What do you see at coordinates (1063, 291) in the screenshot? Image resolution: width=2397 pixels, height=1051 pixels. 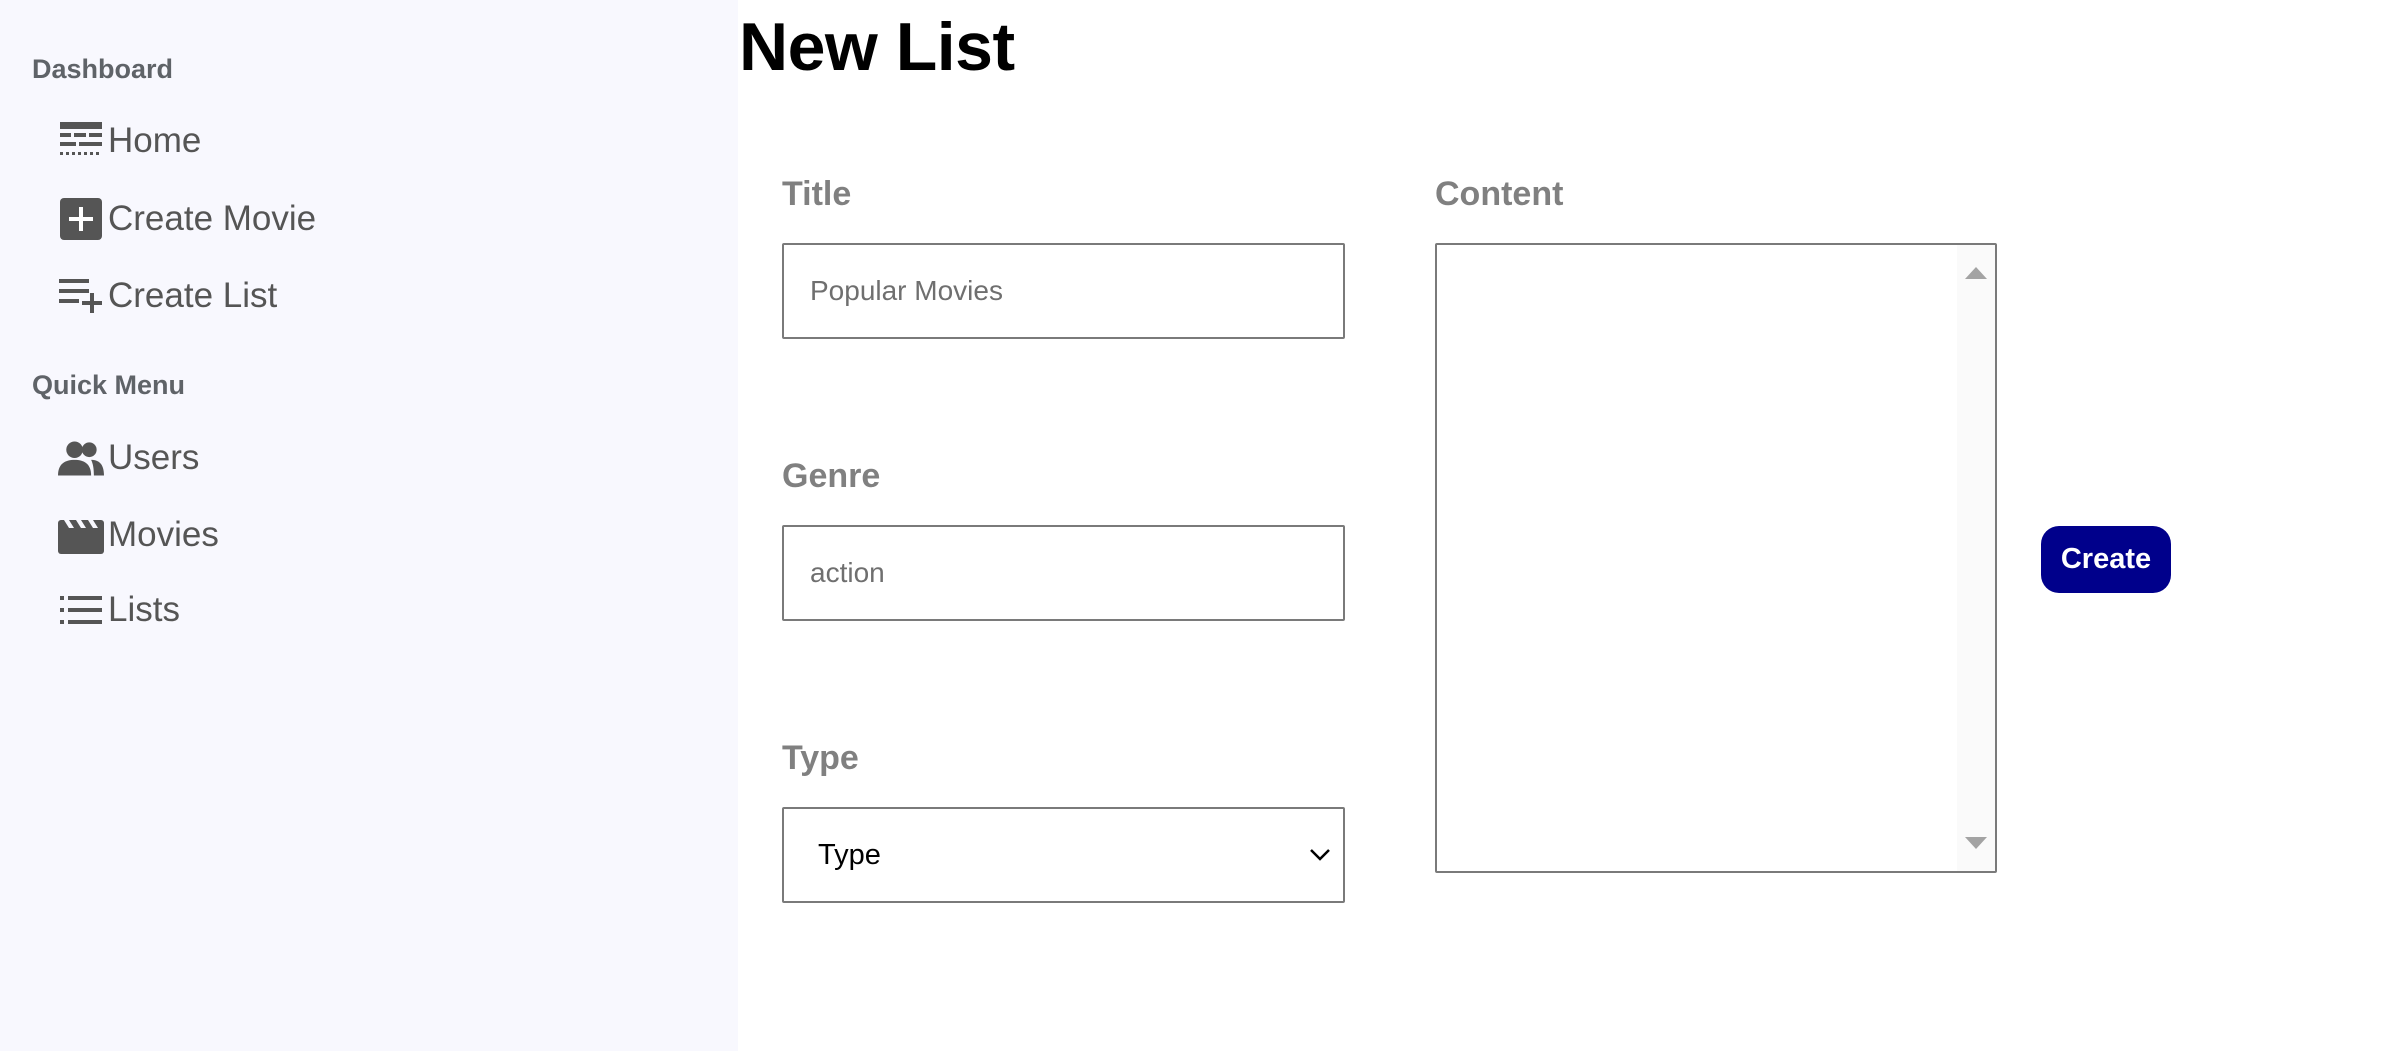 I see `title-input` at bounding box center [1063, 291].